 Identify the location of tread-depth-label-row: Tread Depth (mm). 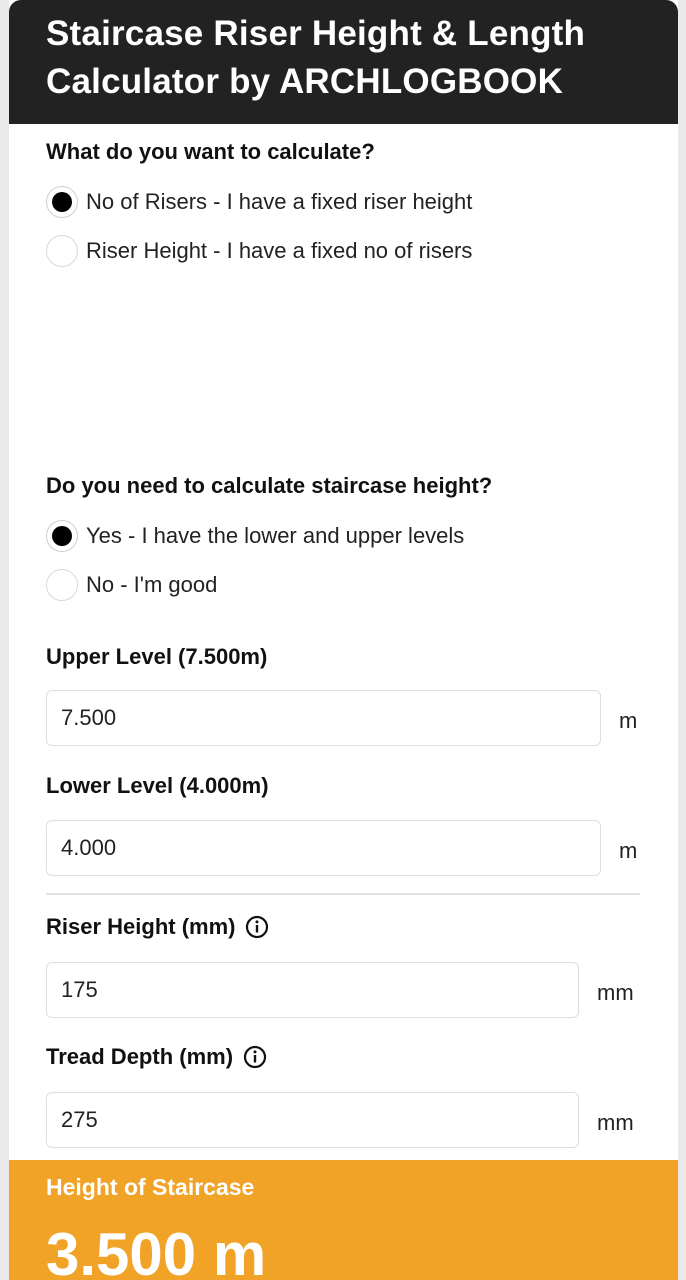
(156, 1057).